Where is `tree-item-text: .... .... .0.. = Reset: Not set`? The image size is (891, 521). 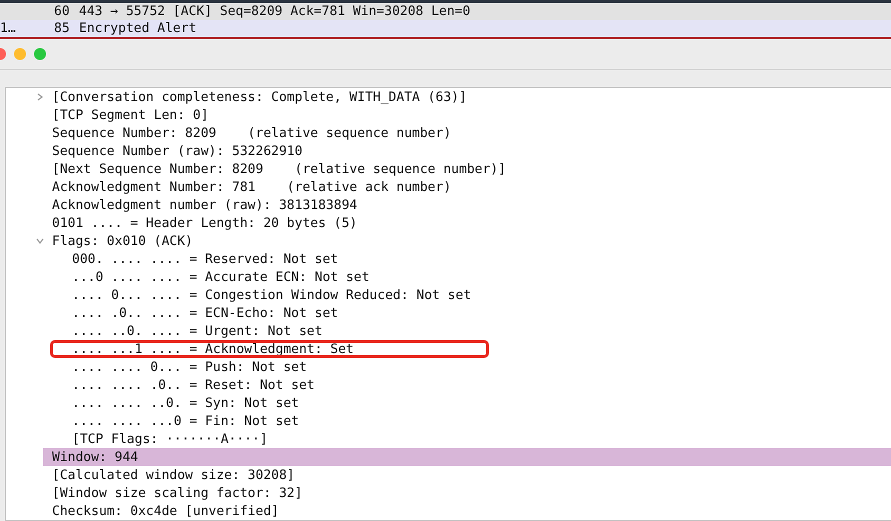
tree-item-text: .... .... .0.. = Reset: Not set is located at coordinates (193, 385).